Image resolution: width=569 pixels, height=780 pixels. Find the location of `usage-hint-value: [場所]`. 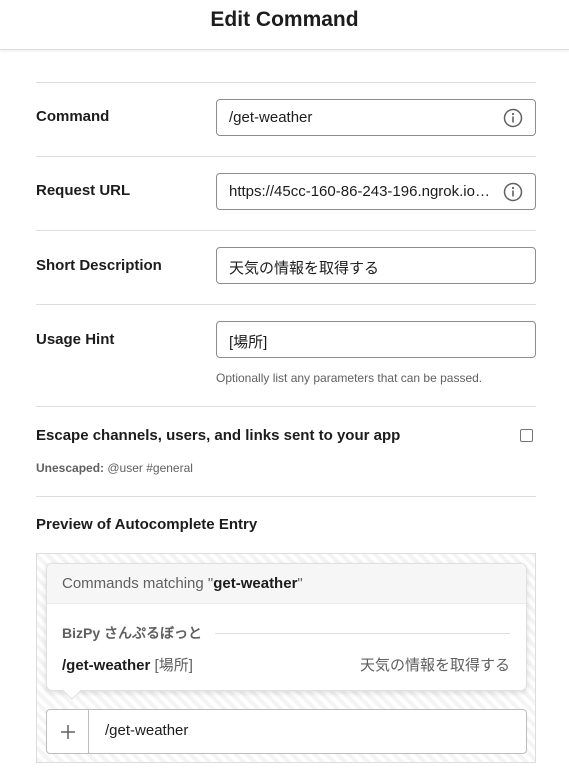

usage-hint-value: [場所] is located at coordinates (248, 342).